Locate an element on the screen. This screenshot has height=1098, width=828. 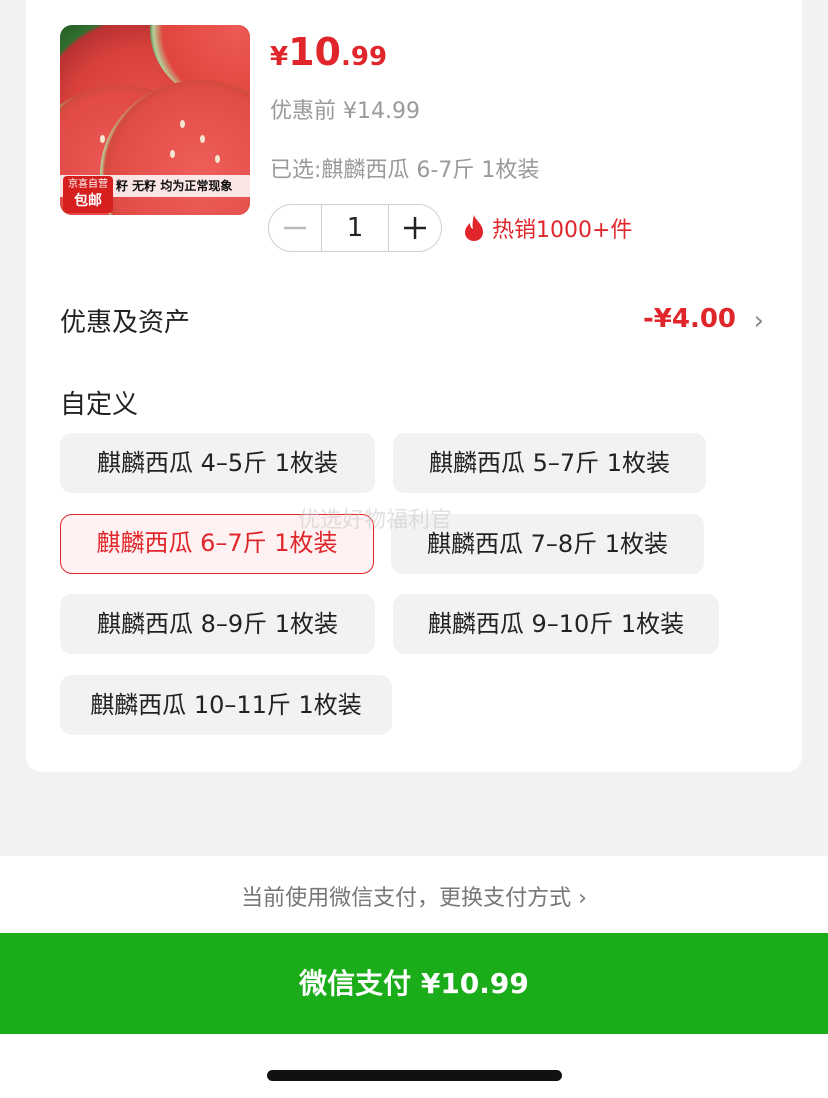
brand-badge: 京喜自营 包邮 is located at coordinates (88, 194).